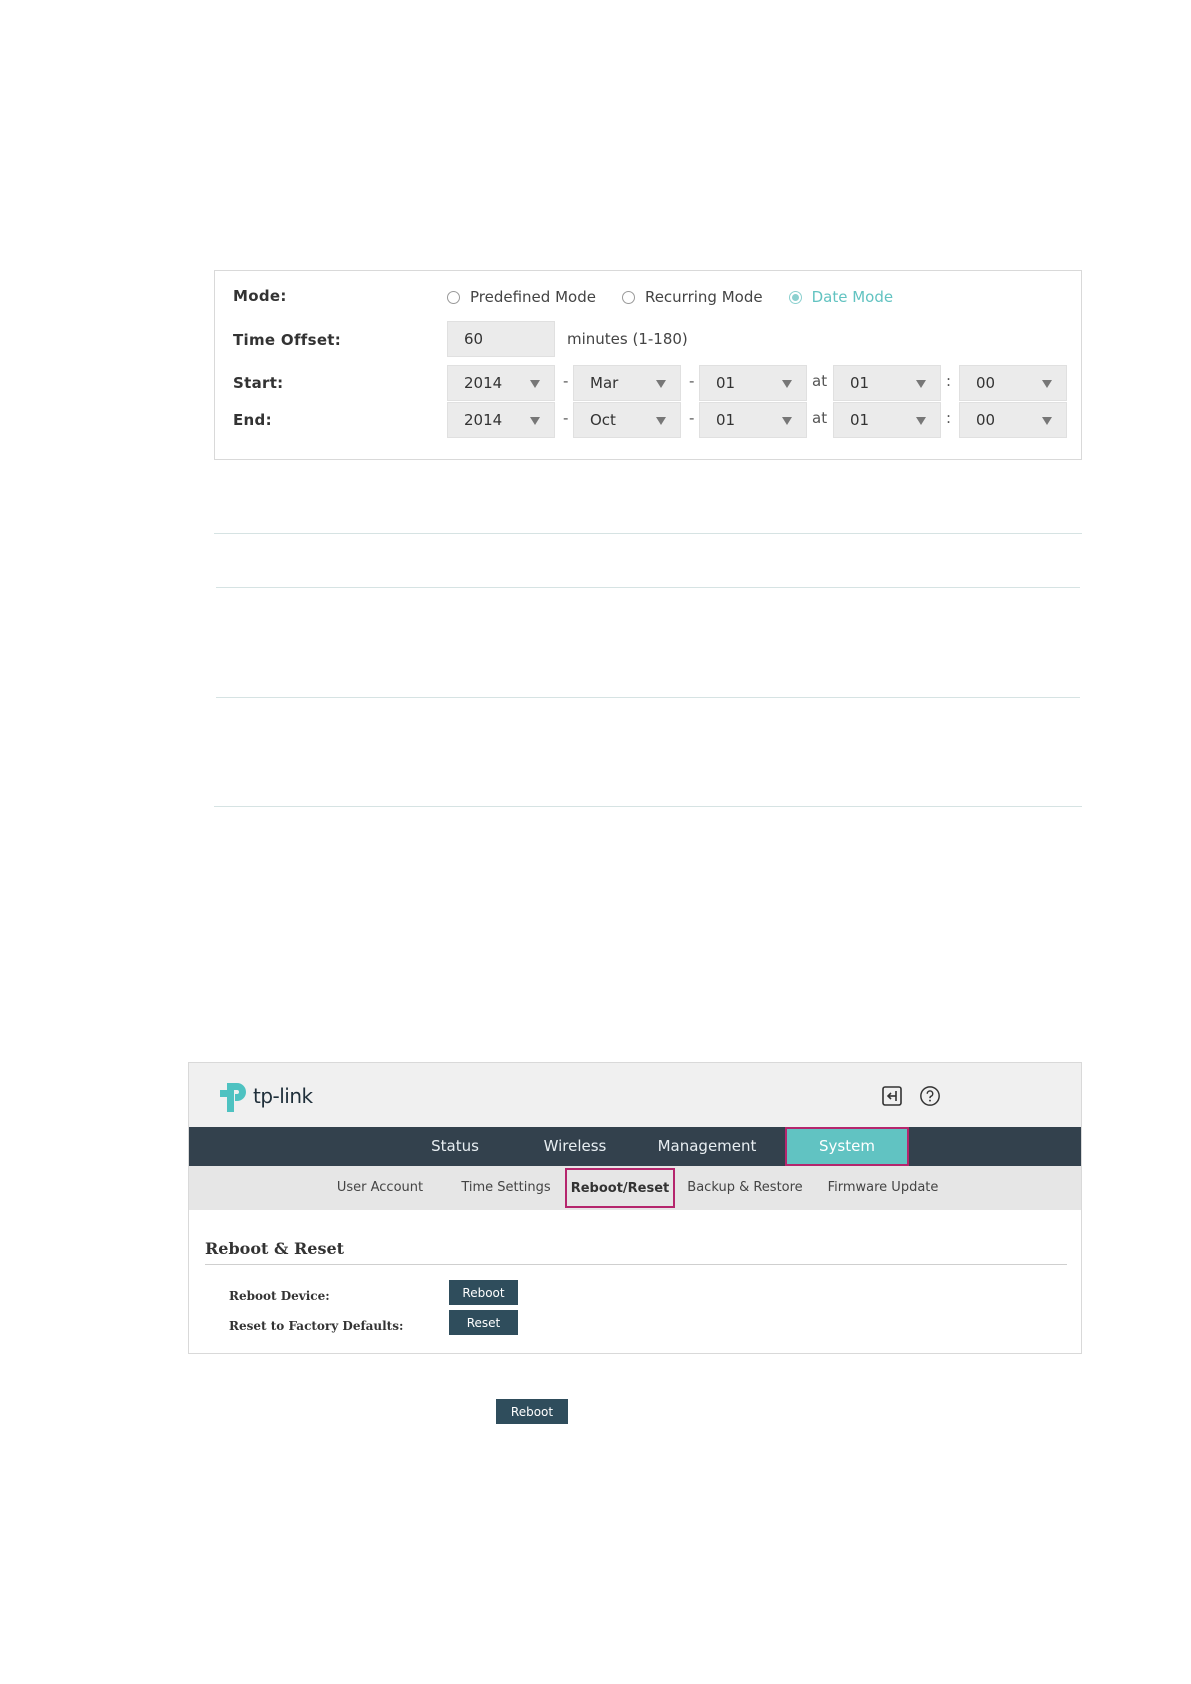  I want to click on tab-user-account: User Account, so click(380, 1188).